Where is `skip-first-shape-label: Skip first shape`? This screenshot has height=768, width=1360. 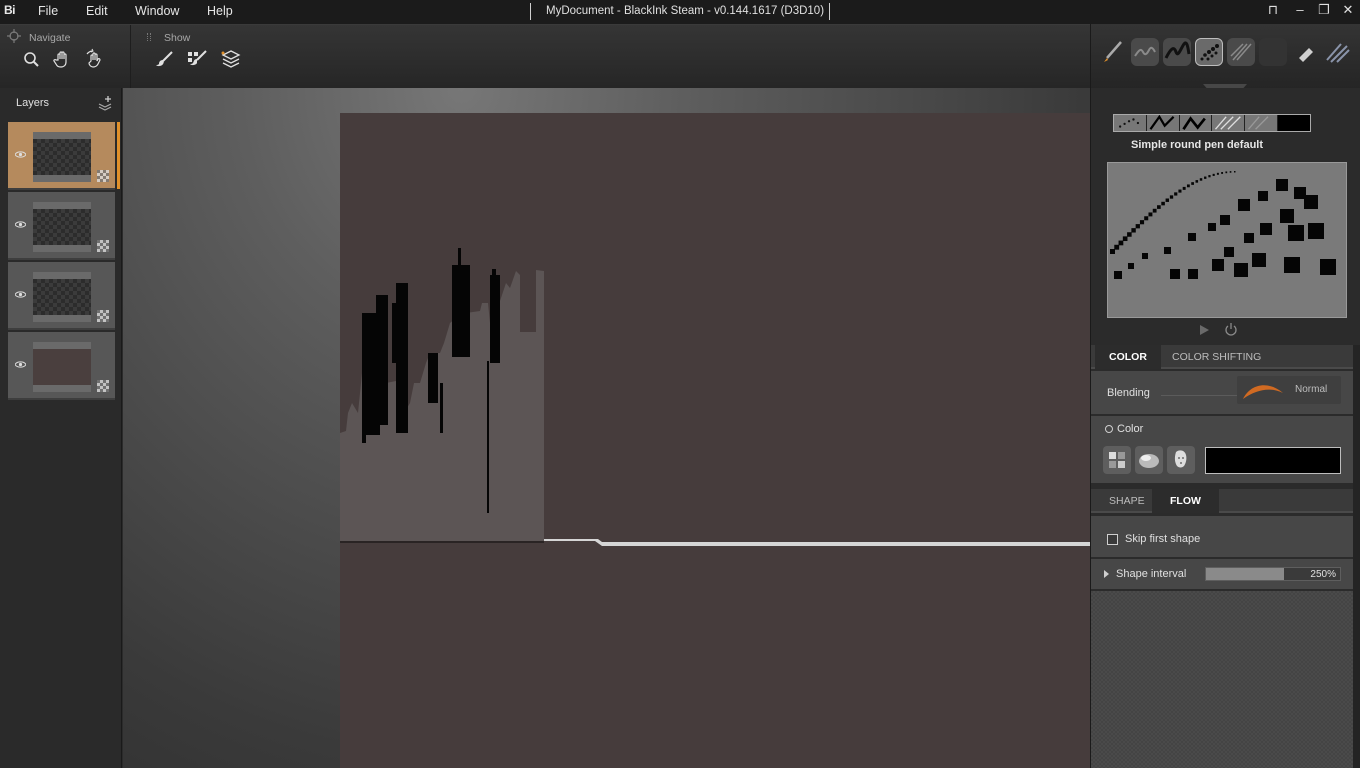
skip-first-shape-label: Skip first shape is located at coordinates (1163, 539).